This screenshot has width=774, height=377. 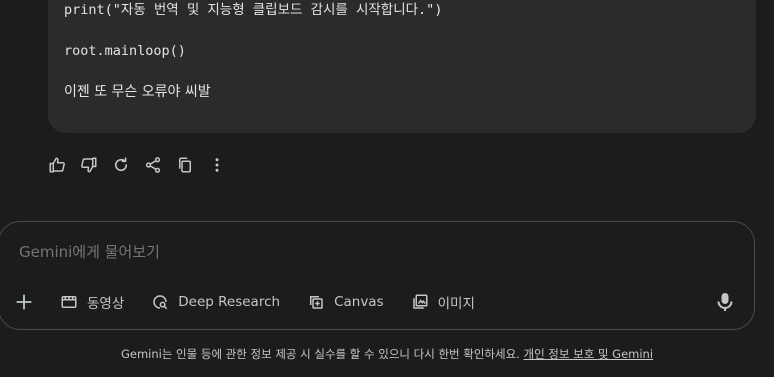 What do you see at coordinates (137, 165) in the screenshot?
I see `message-actions` at bounding box center [137, 165].